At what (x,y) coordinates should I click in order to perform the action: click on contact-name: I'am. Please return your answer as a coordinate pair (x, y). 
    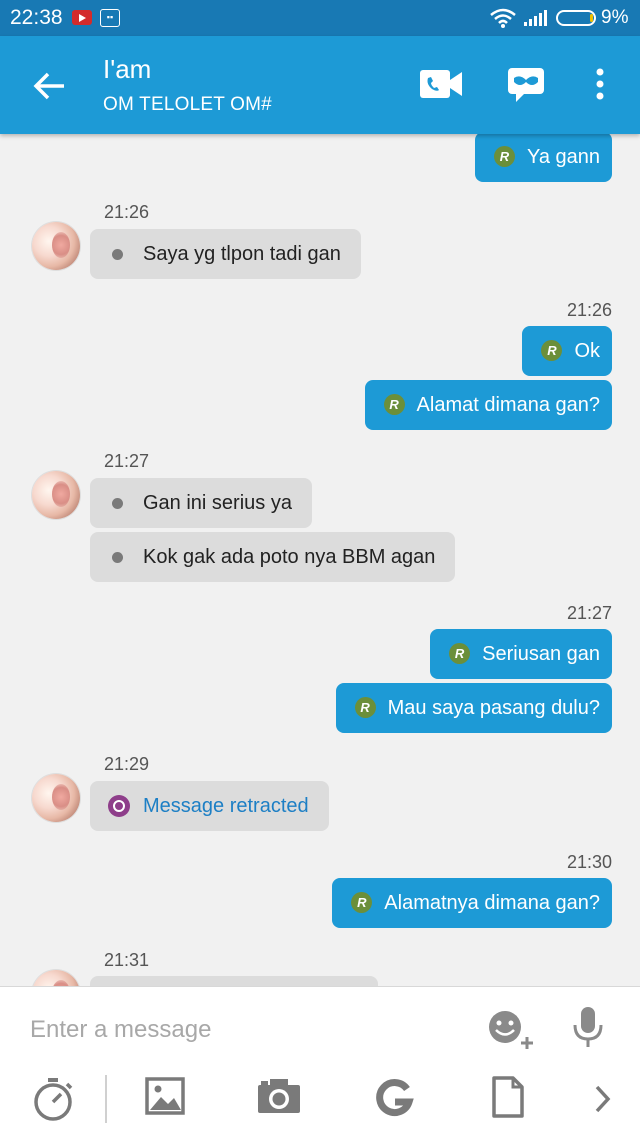
    Looking at the image, I should click on (127, 69).